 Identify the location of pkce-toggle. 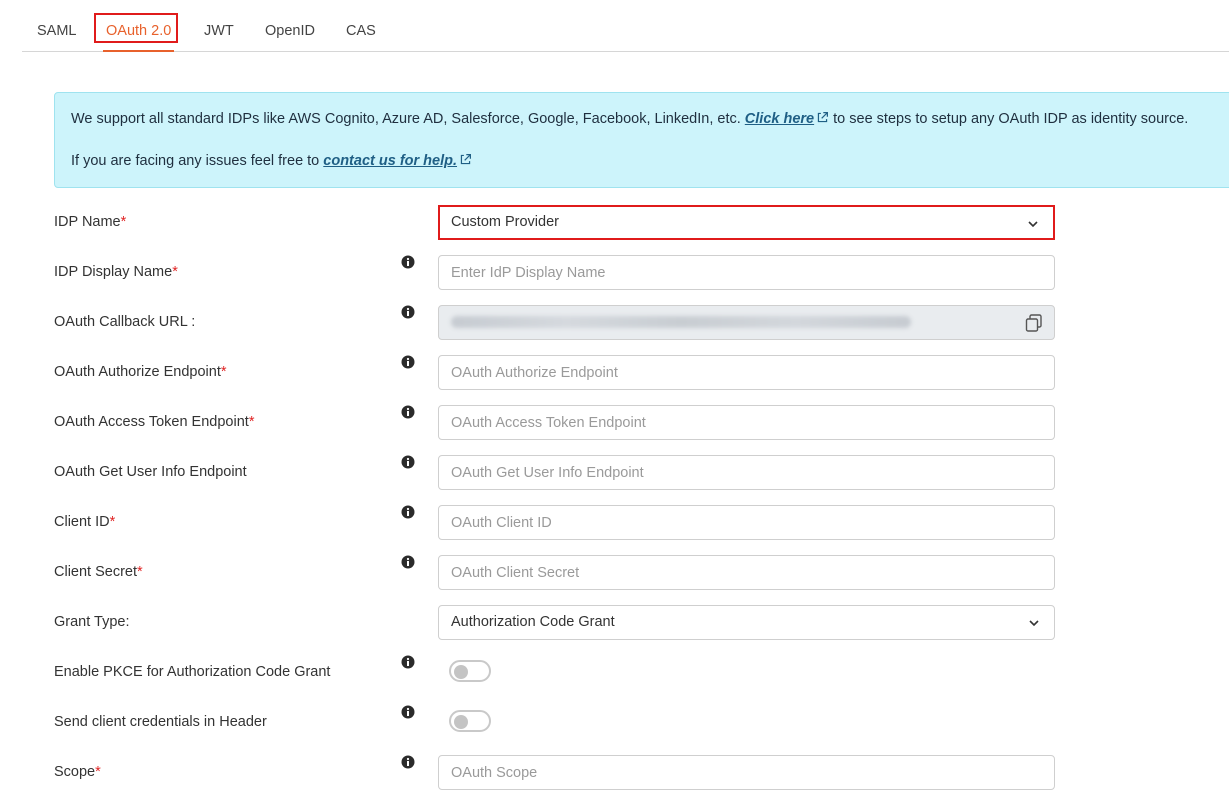
(470, 671).